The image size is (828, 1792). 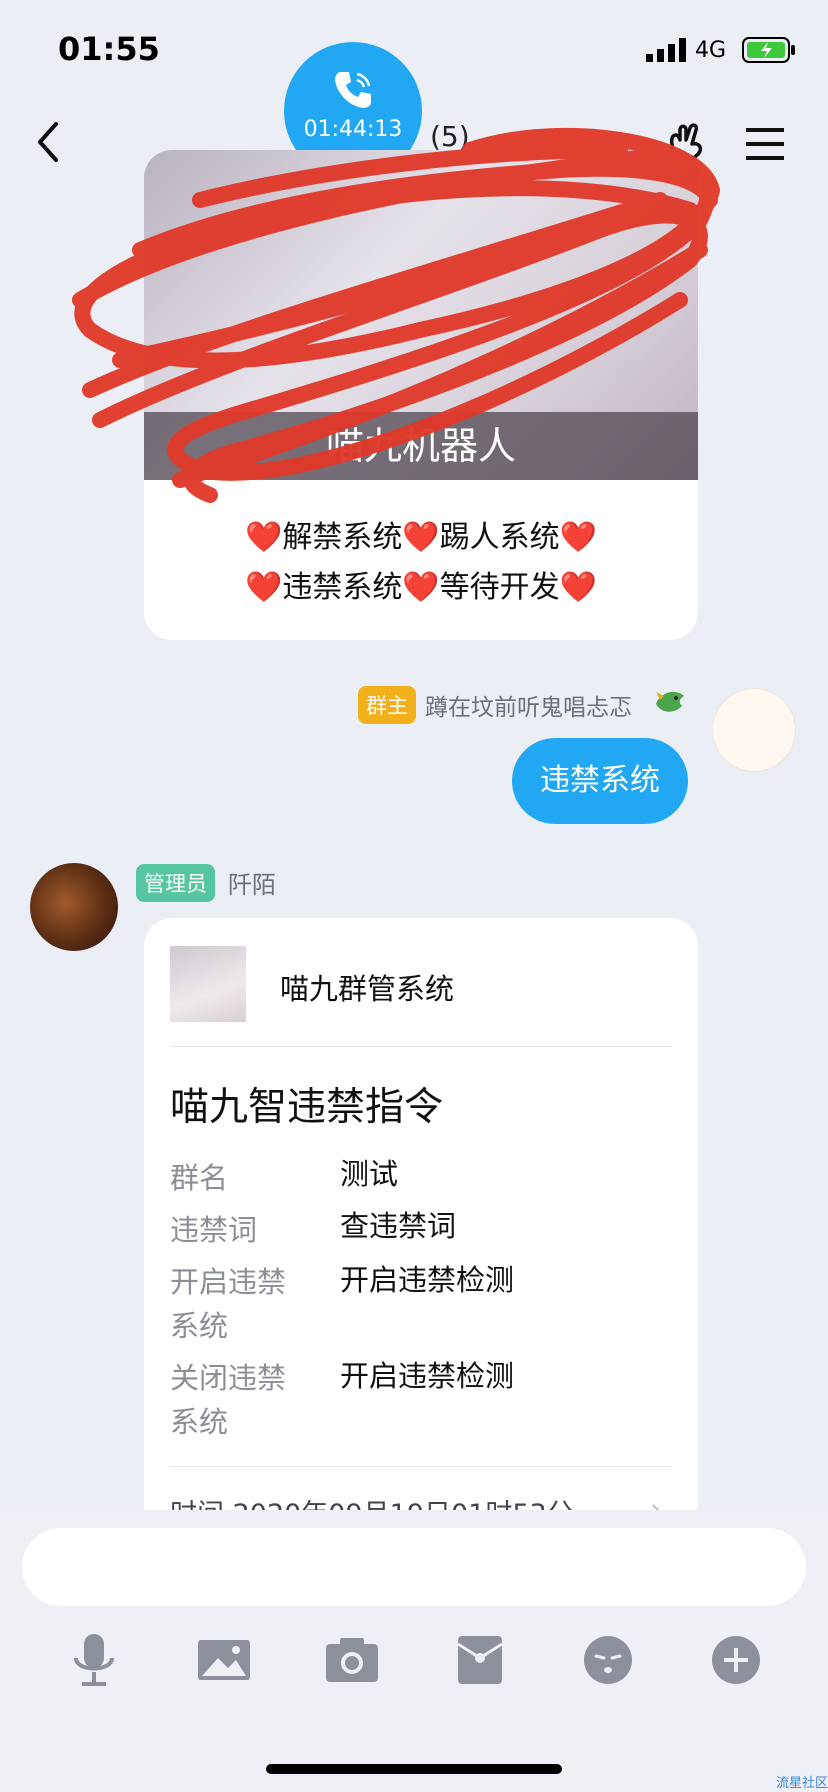 I want to click on plus-icon, so click(x=736, y=1660).